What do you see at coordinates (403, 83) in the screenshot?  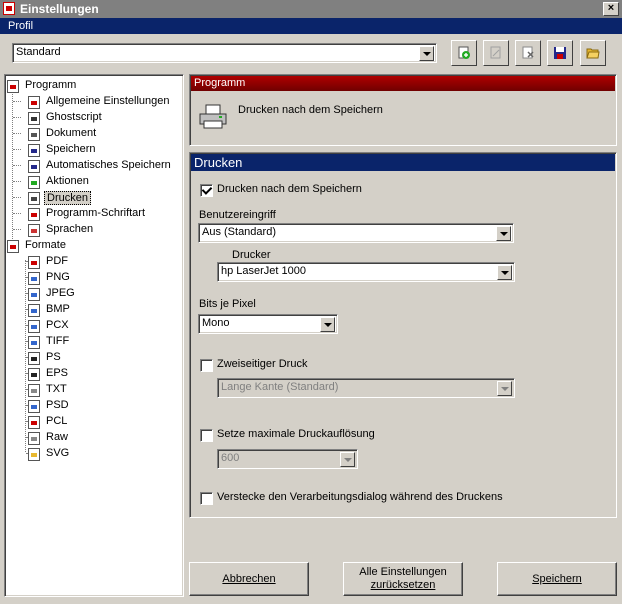 I see `section-header: Programm` at bounding box center [403, 83].